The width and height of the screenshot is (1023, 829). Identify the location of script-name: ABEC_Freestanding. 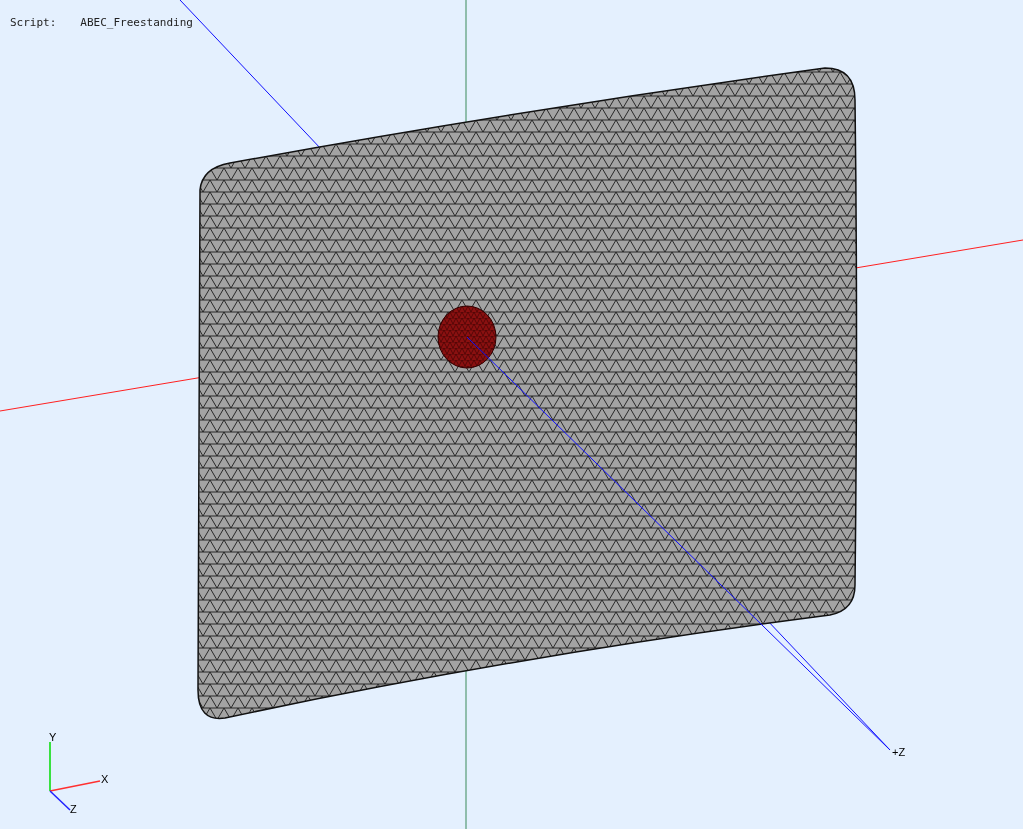
(136, 22).